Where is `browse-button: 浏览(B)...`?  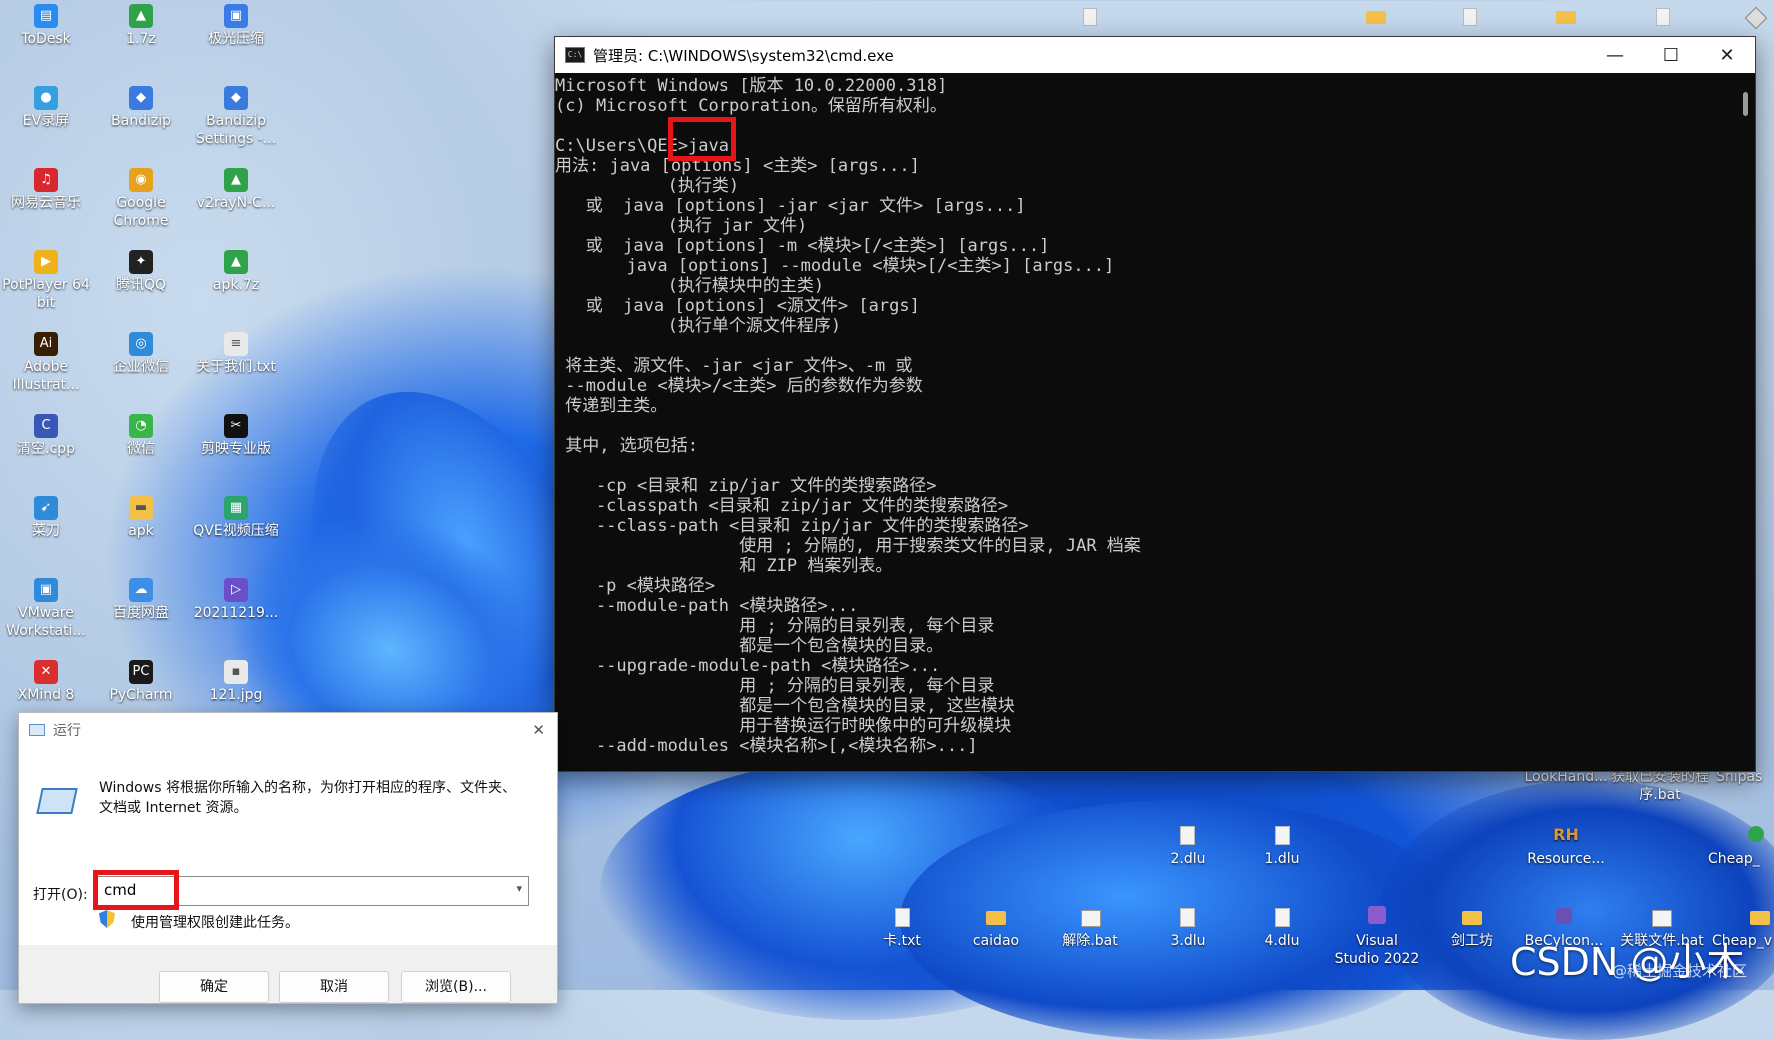 browse-button: 浏览(B)... is located at coordinates (456, 987).